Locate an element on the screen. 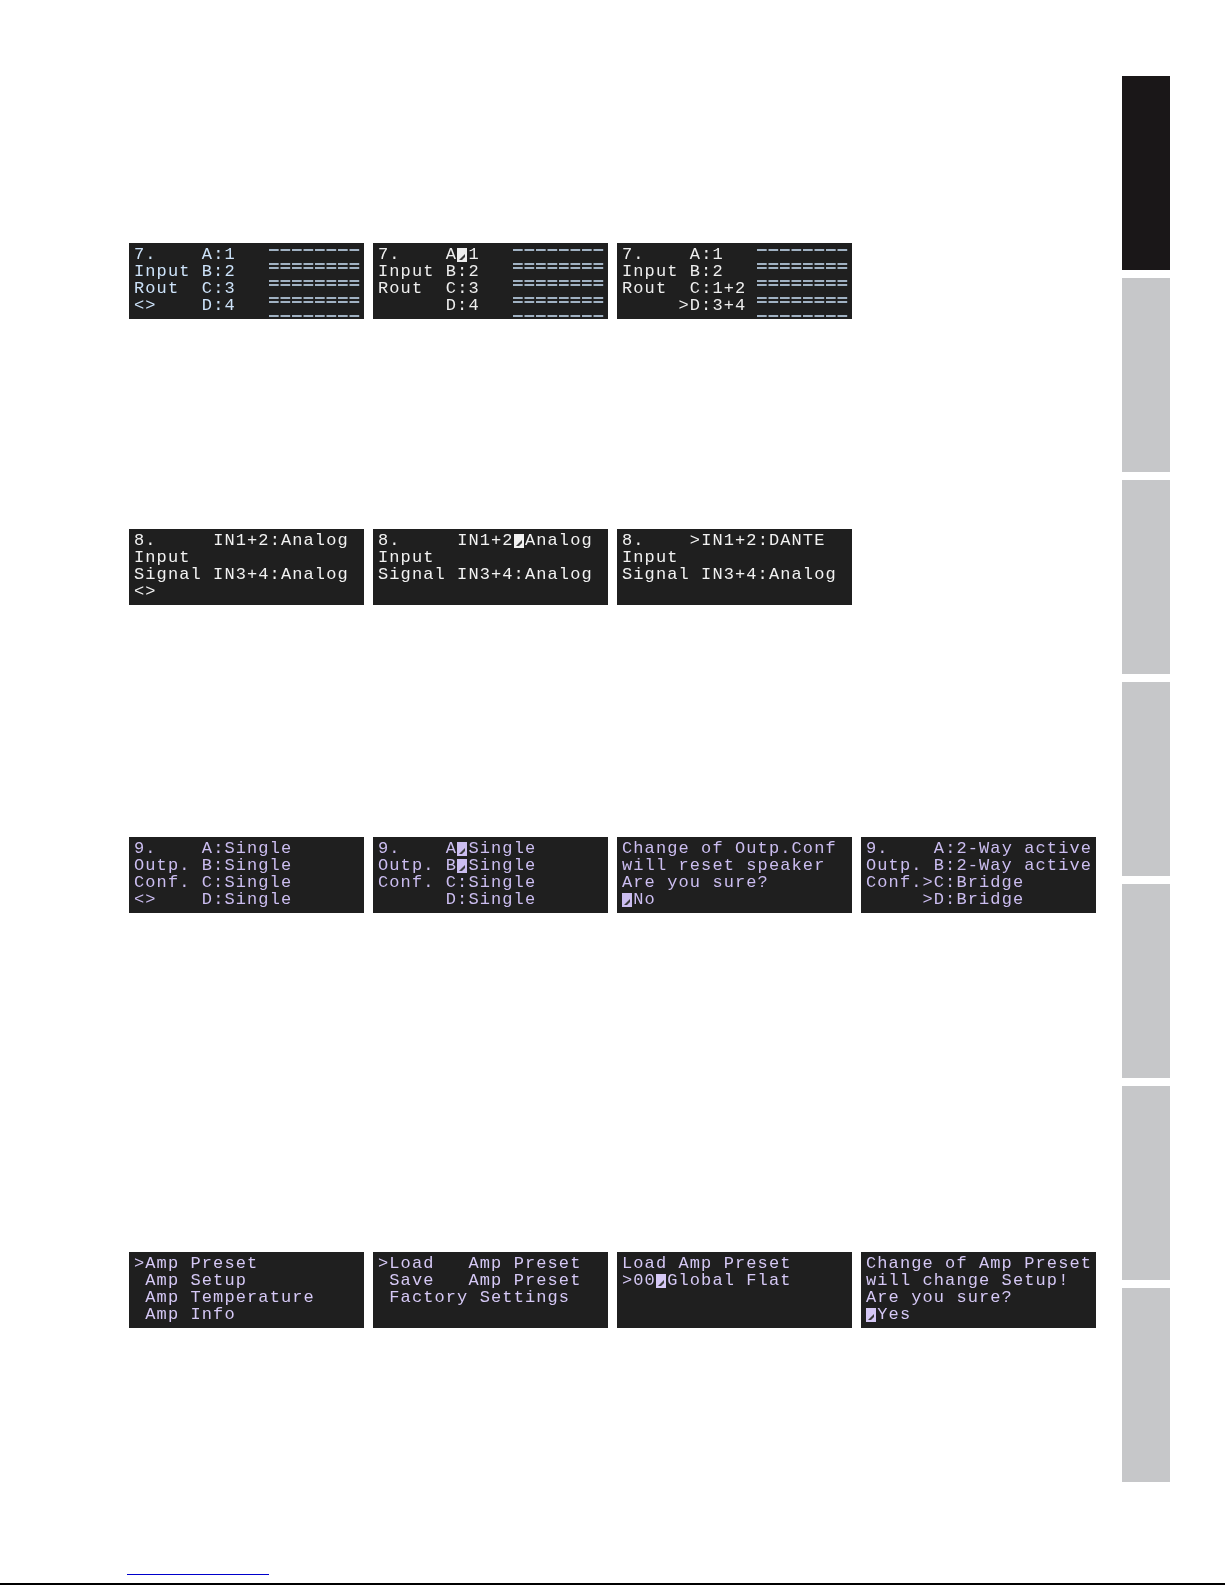  lcd-text: Factory Settings is located at coordinates (480, 1297).